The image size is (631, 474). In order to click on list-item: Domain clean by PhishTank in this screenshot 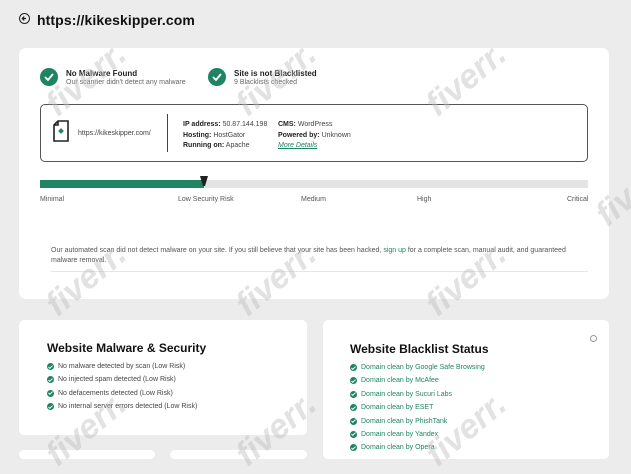, I will do `click(417, 423)`.